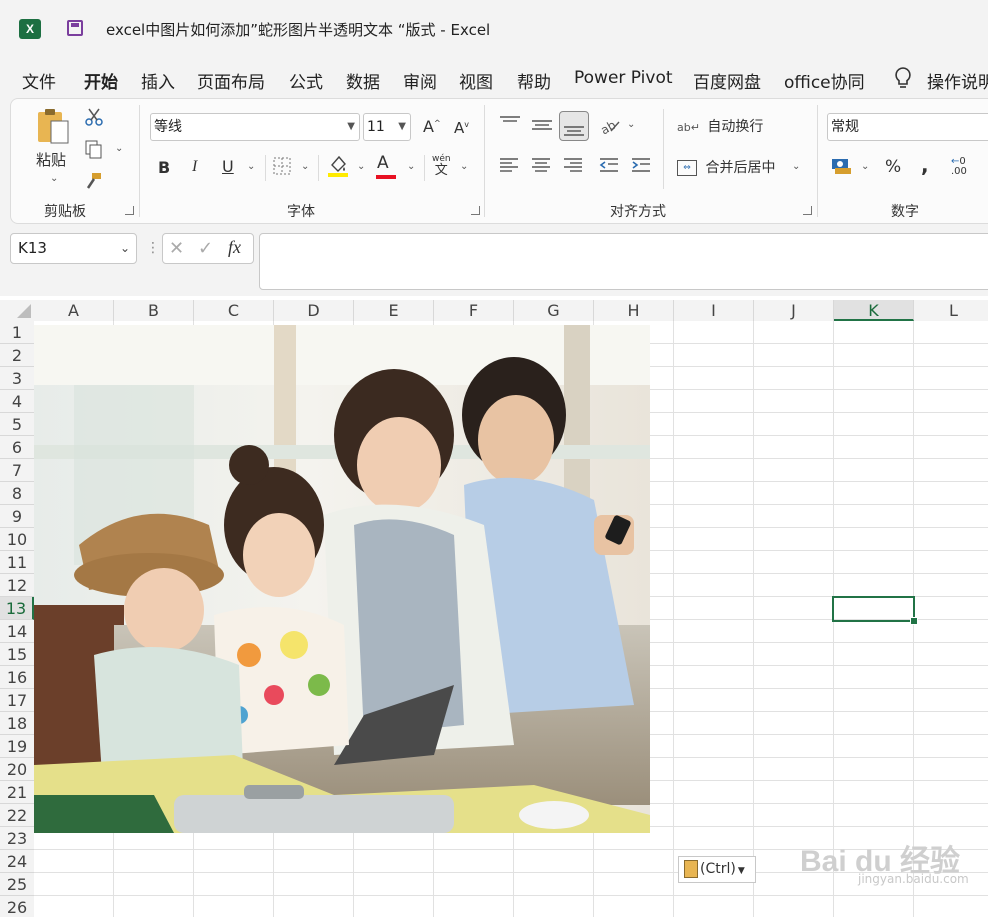  Describe the element at coordinates (914, 621) in the screenshot. I see `fill-handle` at that location.